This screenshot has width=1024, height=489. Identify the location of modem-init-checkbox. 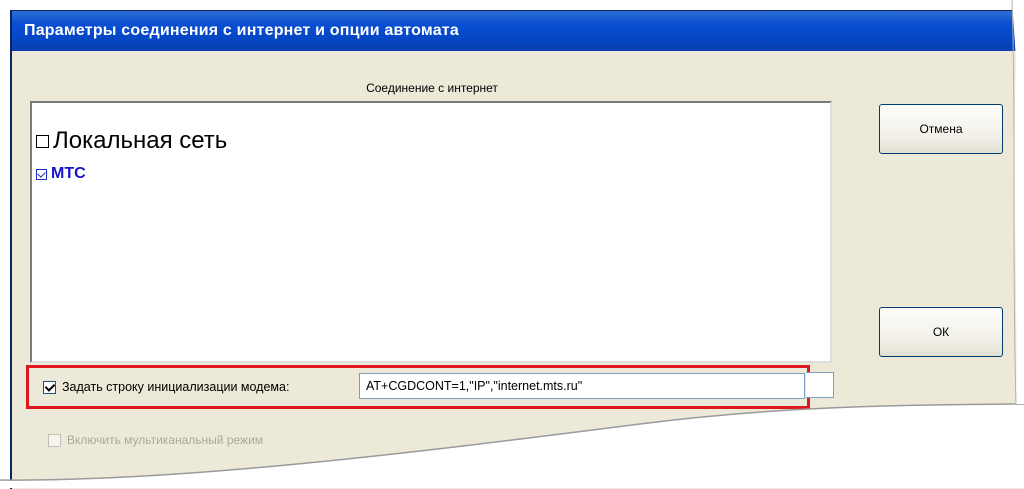
(49, 387).